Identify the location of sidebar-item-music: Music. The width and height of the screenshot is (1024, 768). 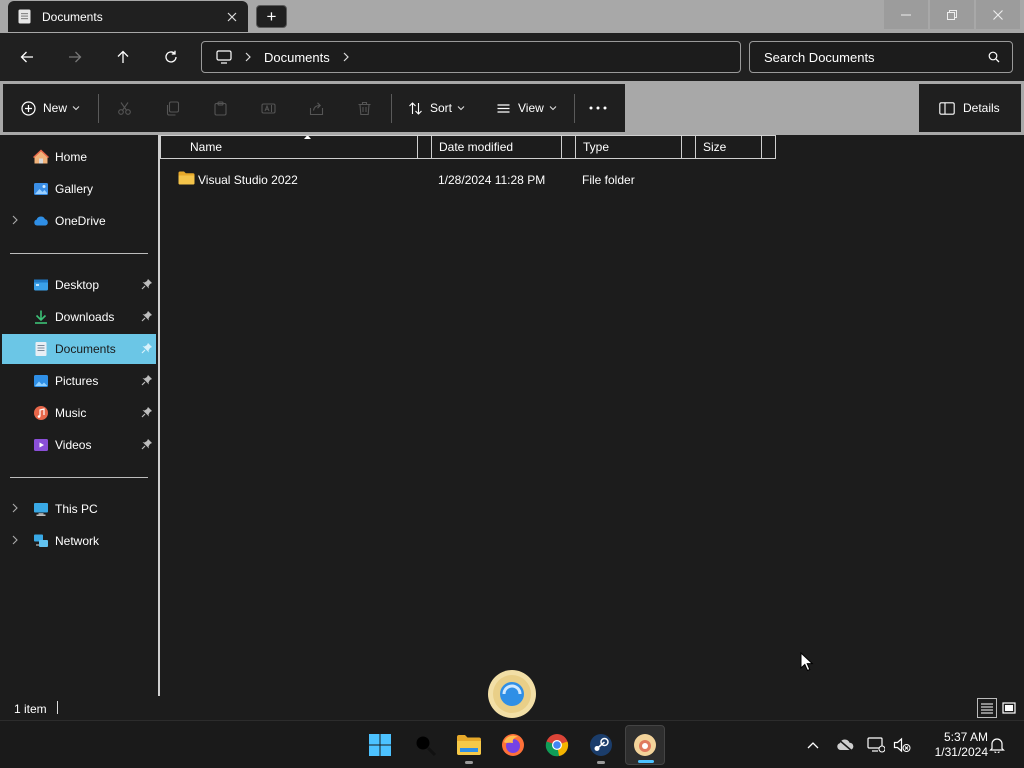
(79, 413).